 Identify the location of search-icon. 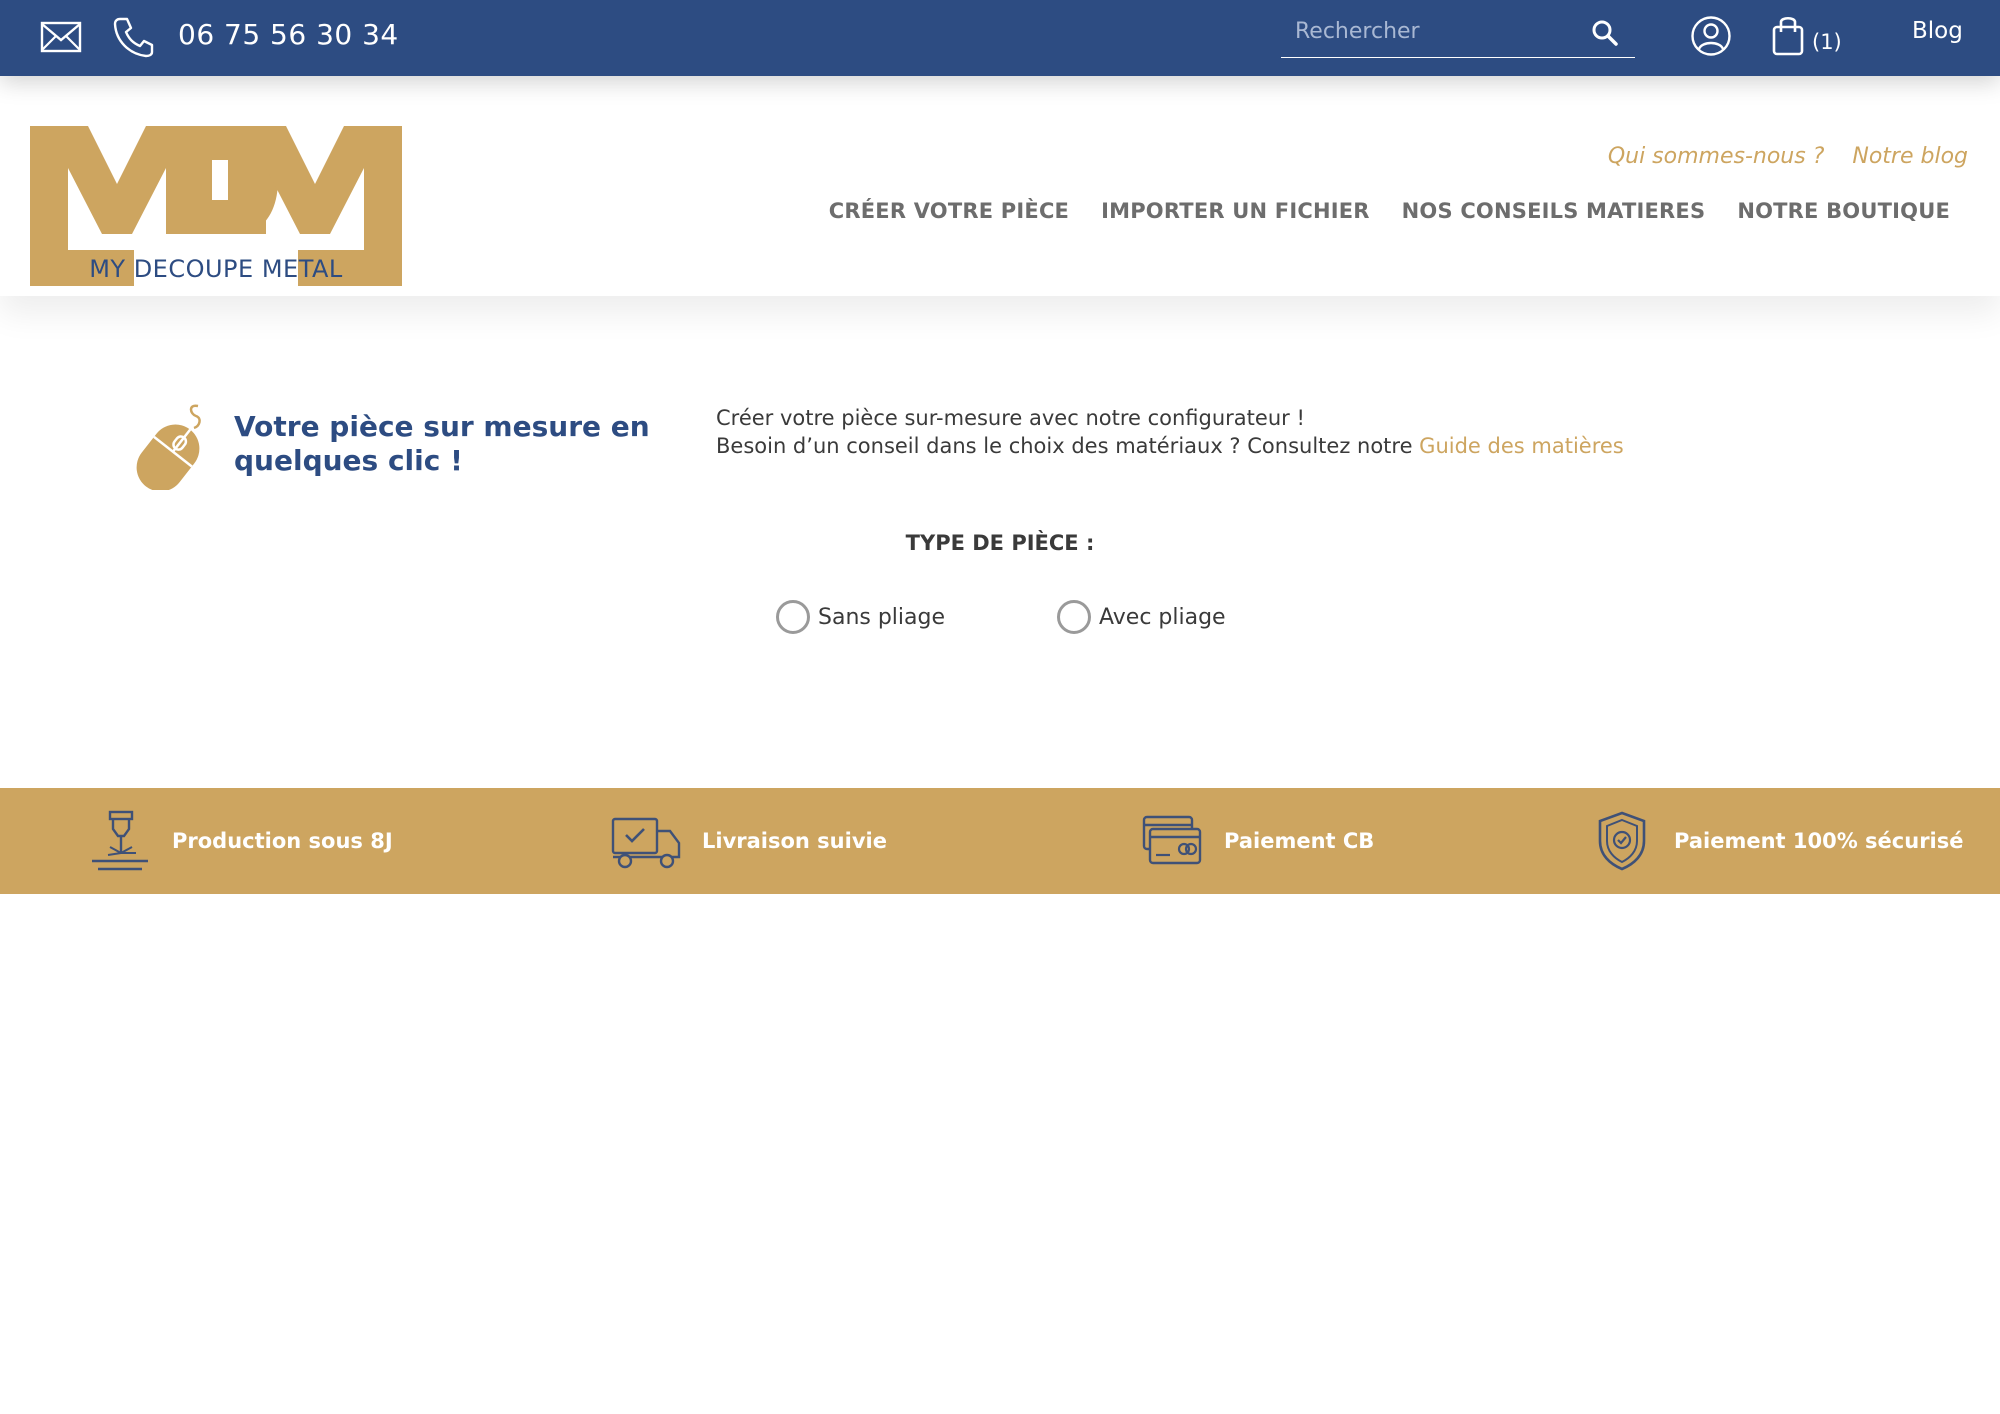
(1605, 33).